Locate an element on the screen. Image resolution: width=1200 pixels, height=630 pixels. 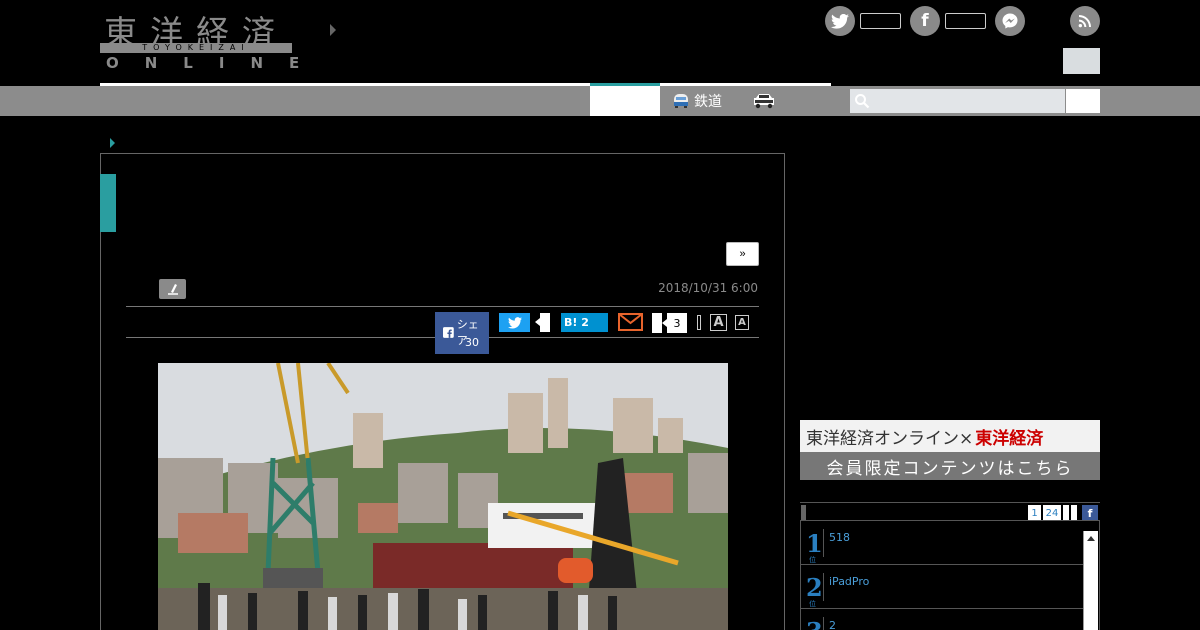
premium-banner: 東洋経済オンライン× 東洋経済 会員限定コンテンツはこちら is located at coordinates (950, 450).